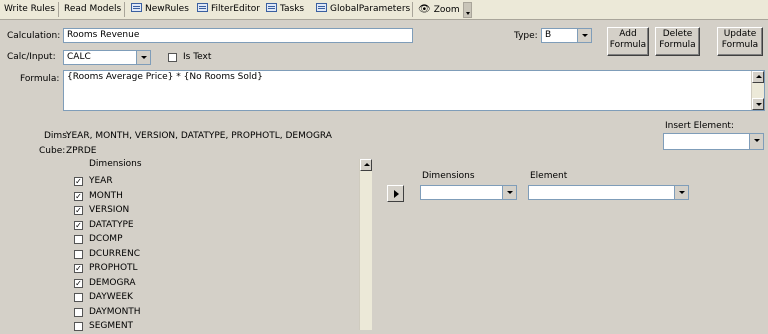 The width and height of the screenshot is (768, 334). I want to click on delete-formula-label-line2: Formula, so click(677, 45).